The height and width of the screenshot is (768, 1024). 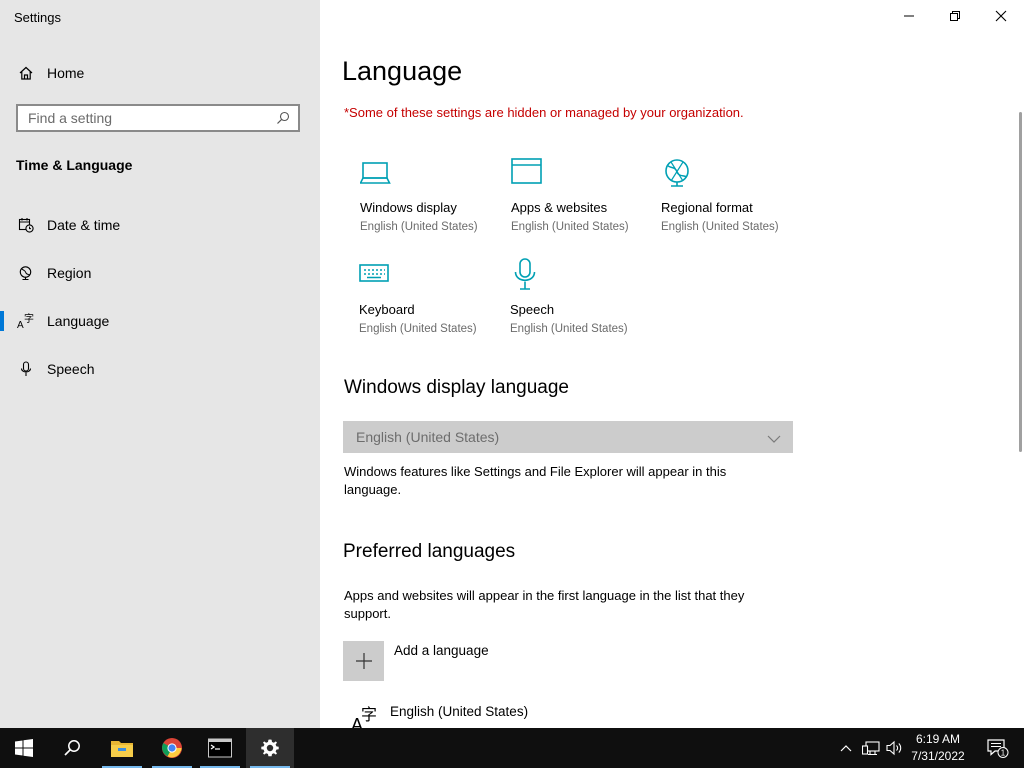 I want to click on plus-icon, so click(x=363, y=661).